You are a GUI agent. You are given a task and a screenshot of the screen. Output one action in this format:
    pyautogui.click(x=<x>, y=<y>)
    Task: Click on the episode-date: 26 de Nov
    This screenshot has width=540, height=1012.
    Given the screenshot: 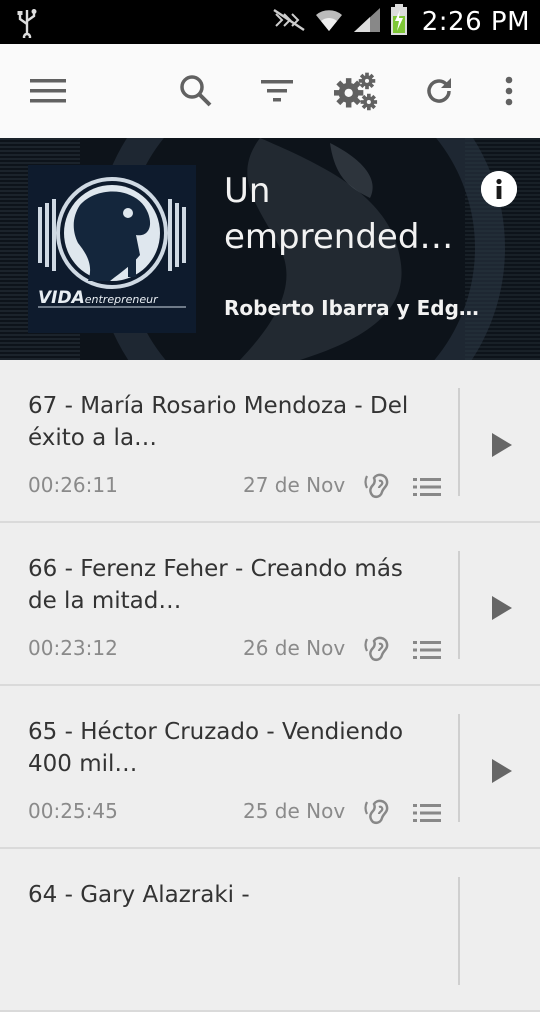 What is the action you would take?
    pyautogui.click(x=294, y=648)
    